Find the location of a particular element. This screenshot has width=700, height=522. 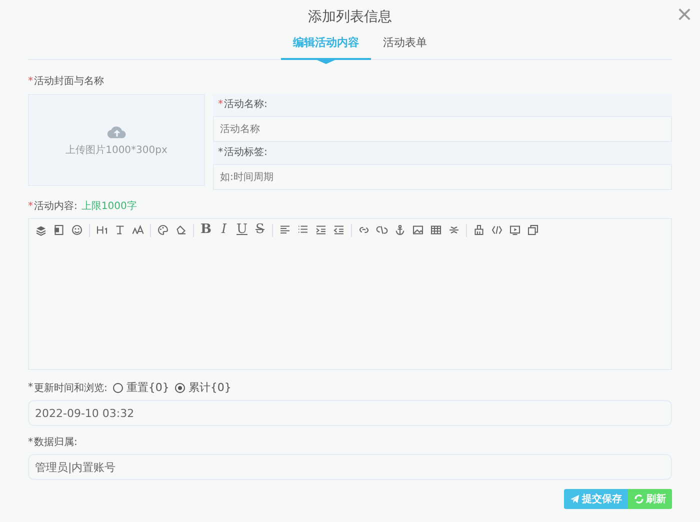

format-button: U is located at coordinates (242, 230).